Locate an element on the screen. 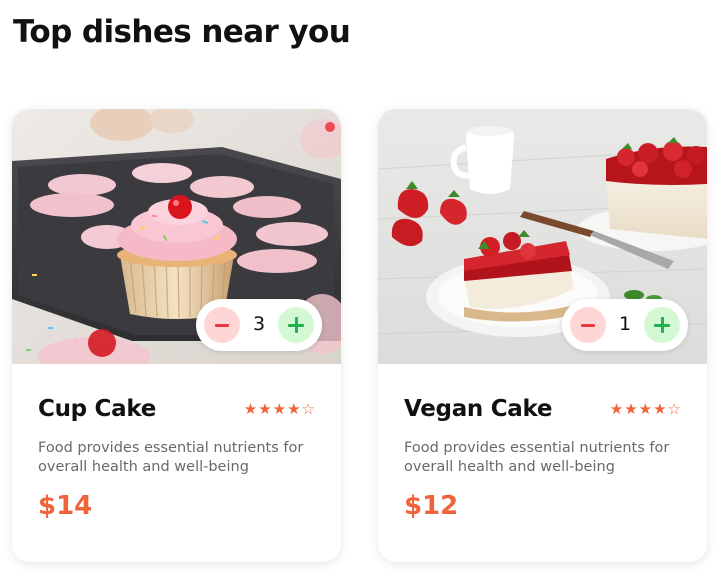  dish-name: Vegan Cake is located at coordinates (478, 409).